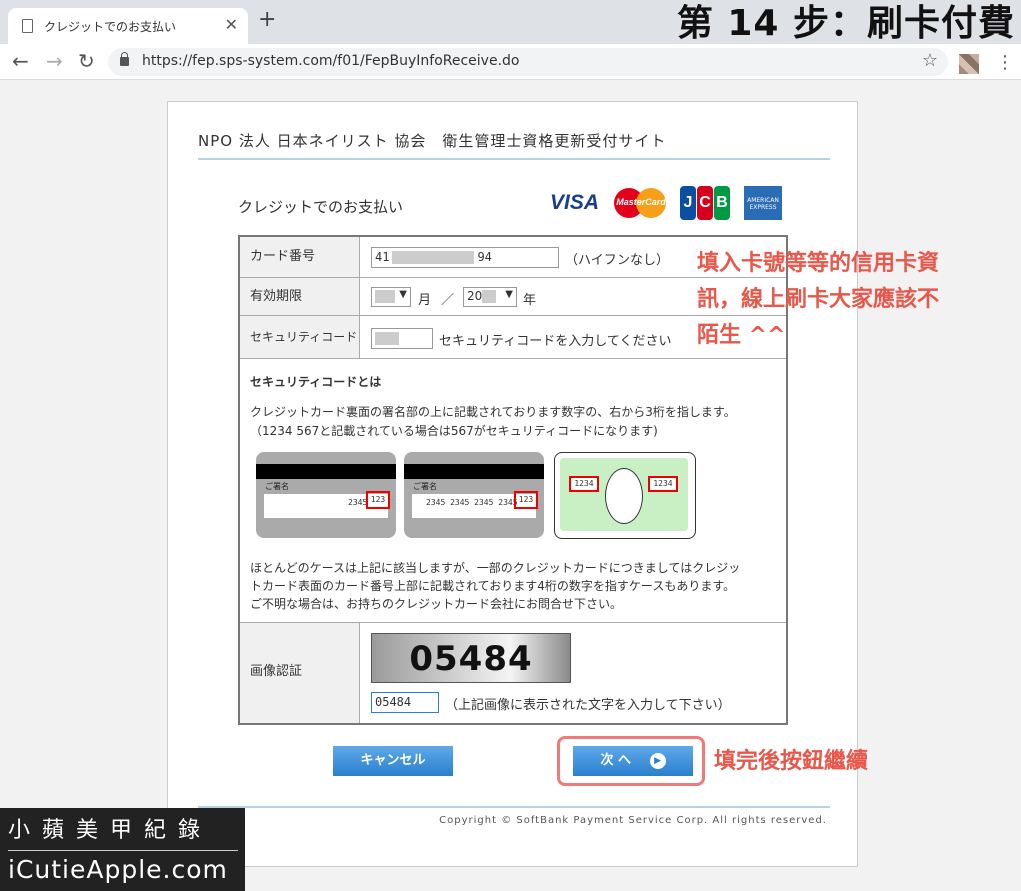 The height and width of the screenshot is (891, 1021). I want to click on security-code-note: セキュリティコードを入力してください, so click(555, 341).